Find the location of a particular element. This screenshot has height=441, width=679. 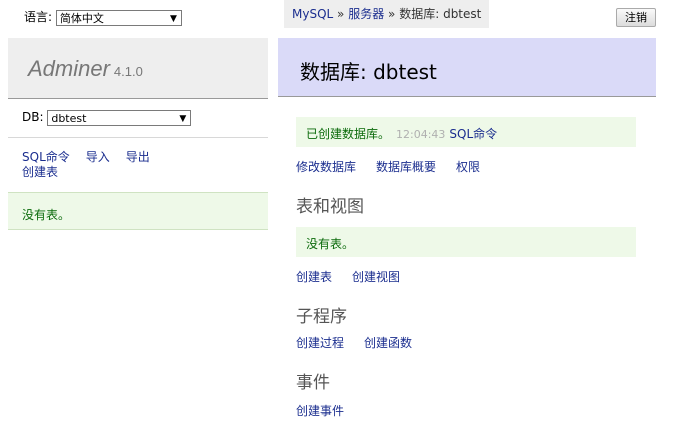

events-heading: 事件 is located at coordinates (313, 383).